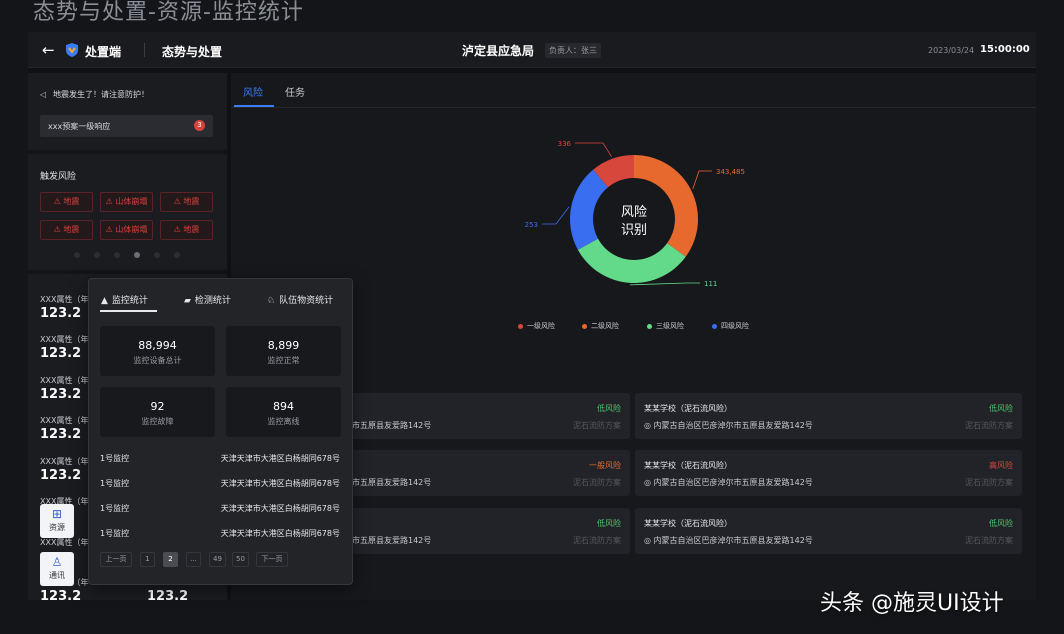 Image resolution: width=1064 pixels, height=634 pixels. I want to click on stat-normal: 8,899 监控正常, so click(283, 351).